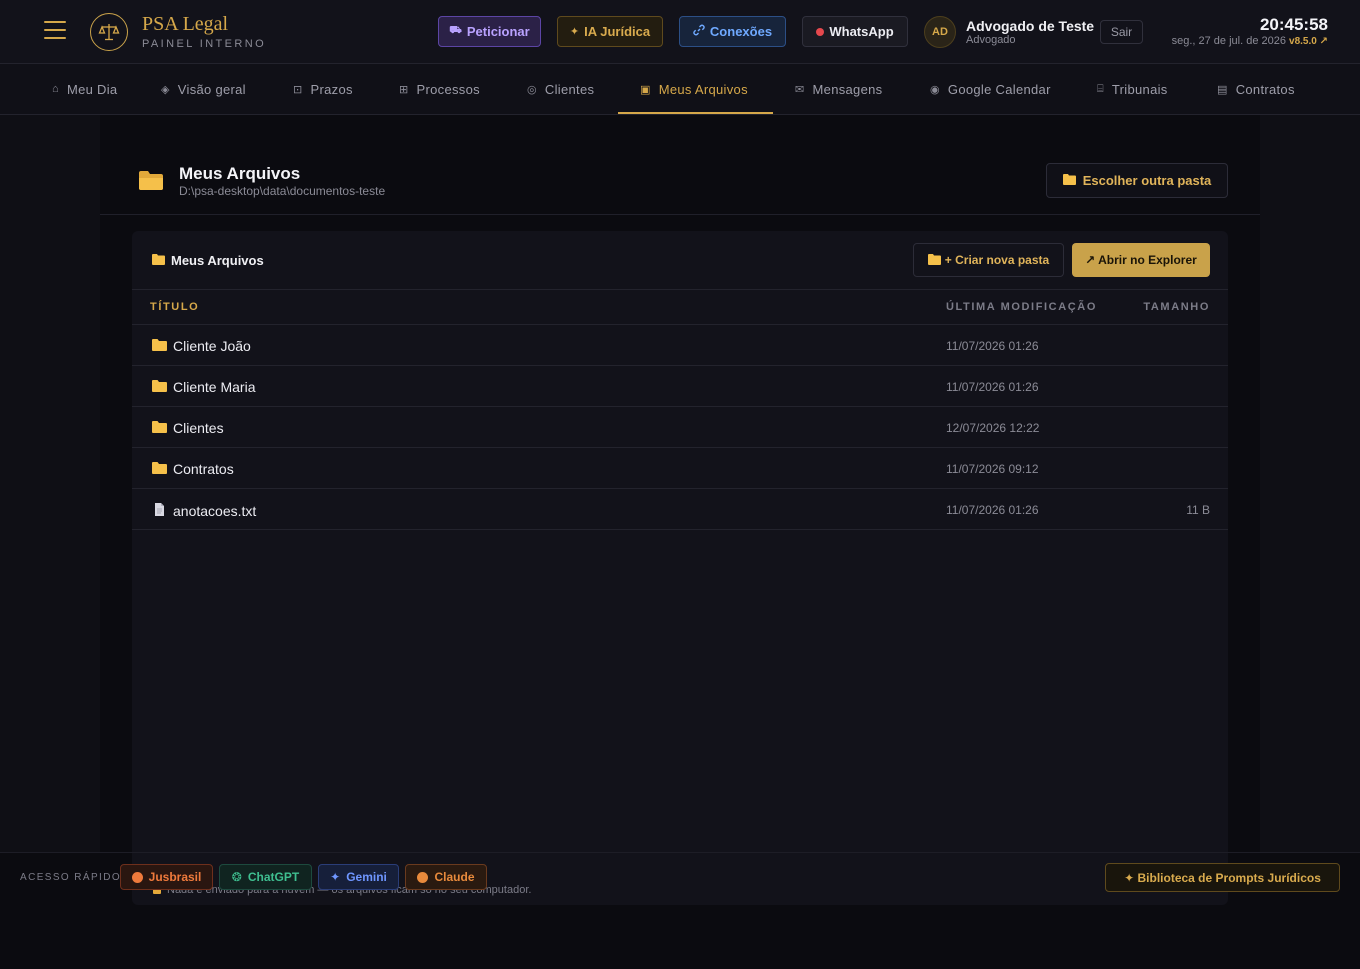 This screenshot has width=1360, height=969. I want to click on tab-label: Google Calendar, so click(999, 89).